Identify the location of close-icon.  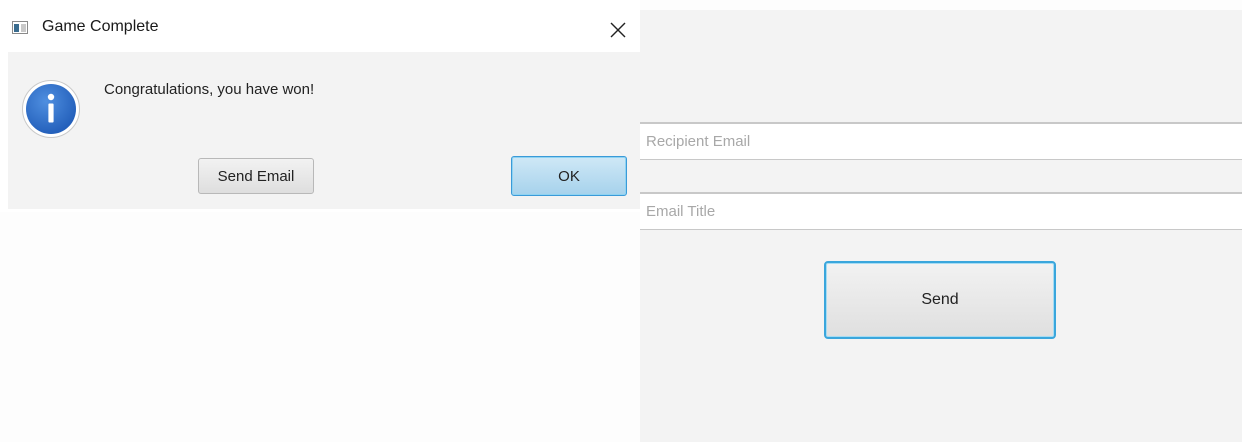
(618, 30).